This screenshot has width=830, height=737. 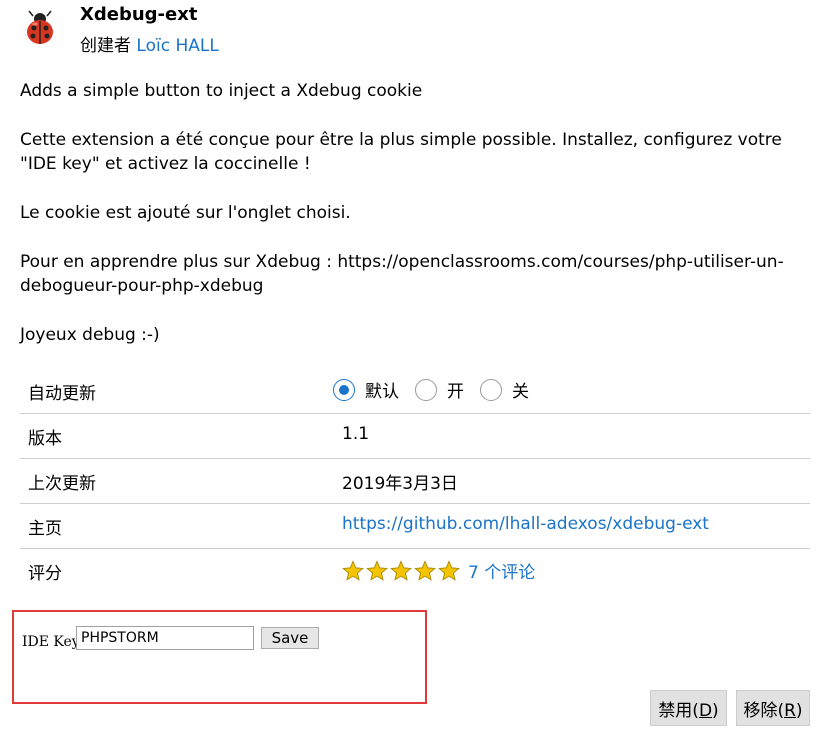 I want to click on detail-row-version: 版本 1.1, so click(x=415, y=436).